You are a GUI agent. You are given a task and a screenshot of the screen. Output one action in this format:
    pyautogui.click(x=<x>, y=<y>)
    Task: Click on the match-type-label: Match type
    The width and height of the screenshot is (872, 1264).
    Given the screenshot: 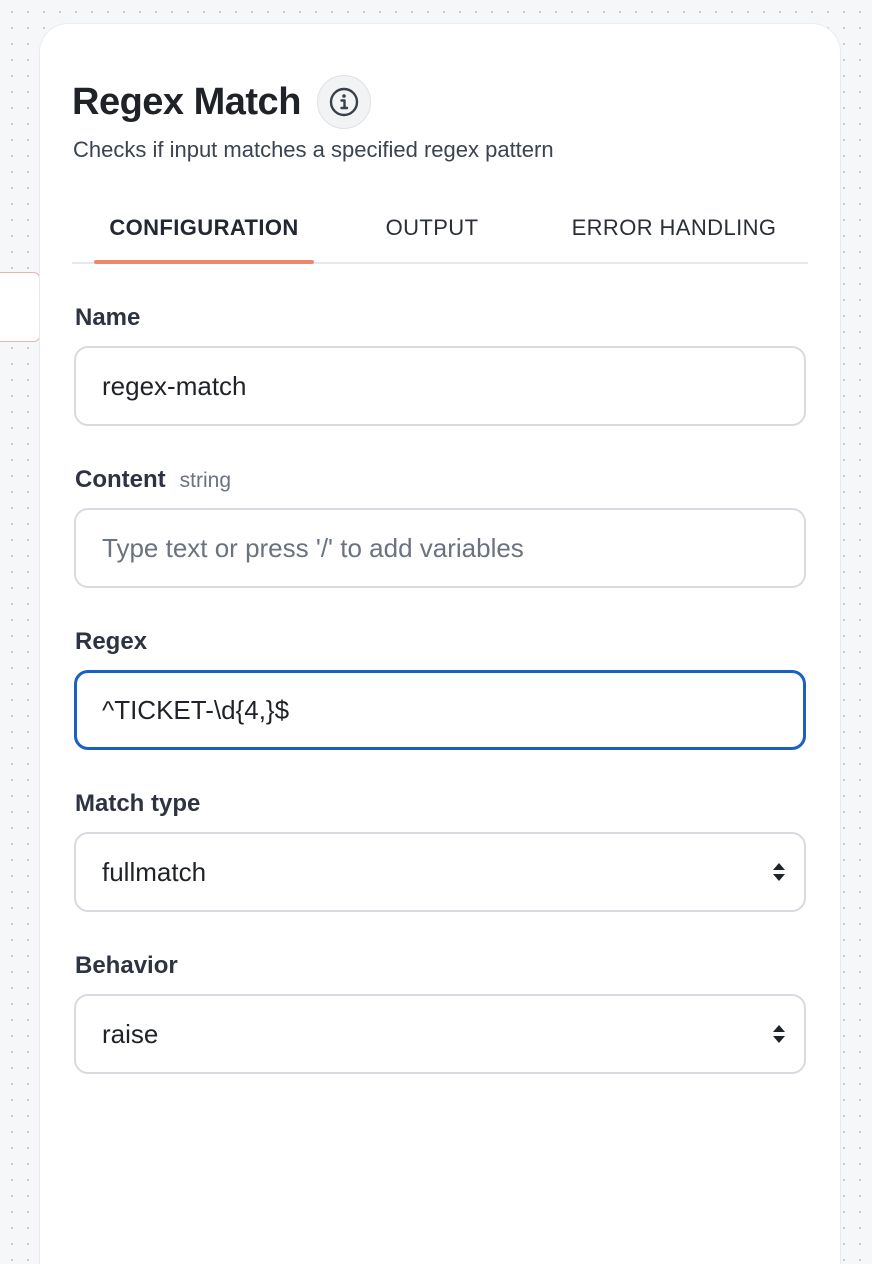 What is the action you would take?
    pyautogui.click(x=137, y=804)
    